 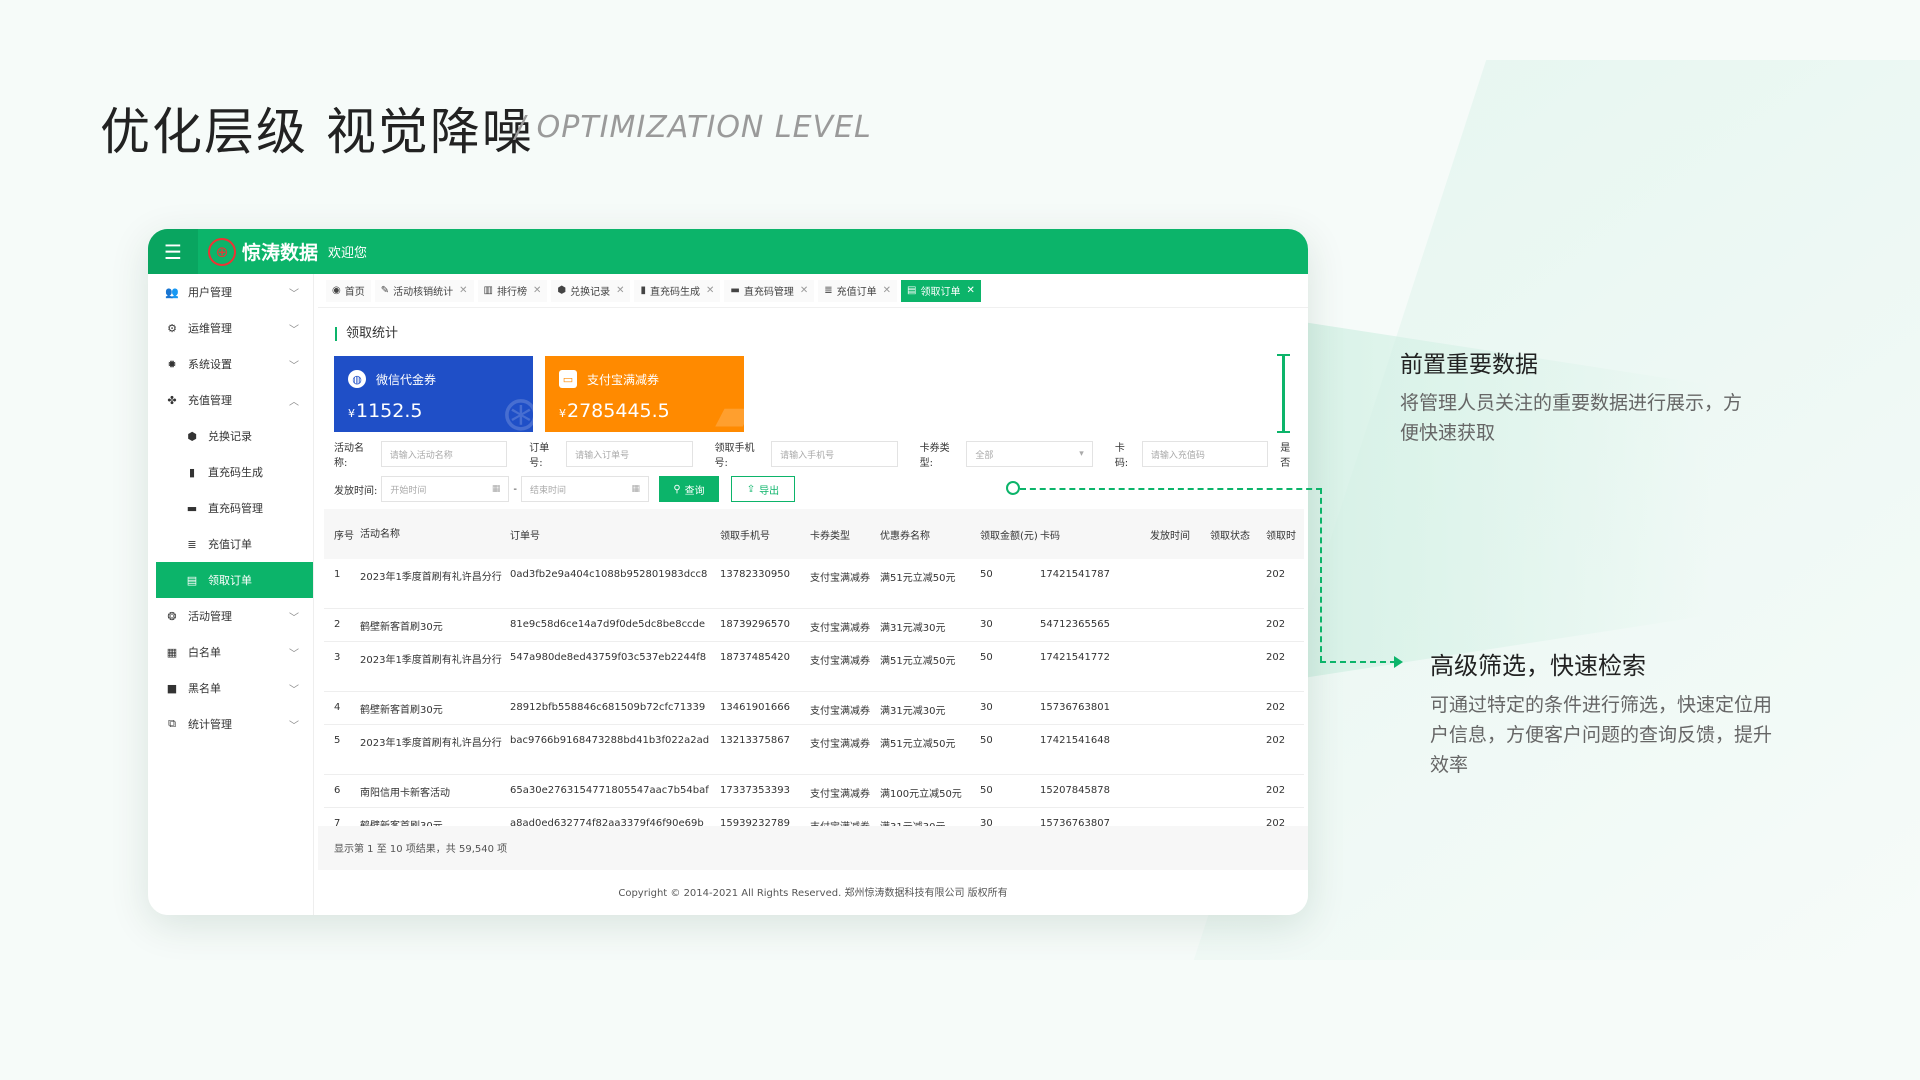 I want to click on issue-time-label: 发放时间:, so click(x=356, y=491).